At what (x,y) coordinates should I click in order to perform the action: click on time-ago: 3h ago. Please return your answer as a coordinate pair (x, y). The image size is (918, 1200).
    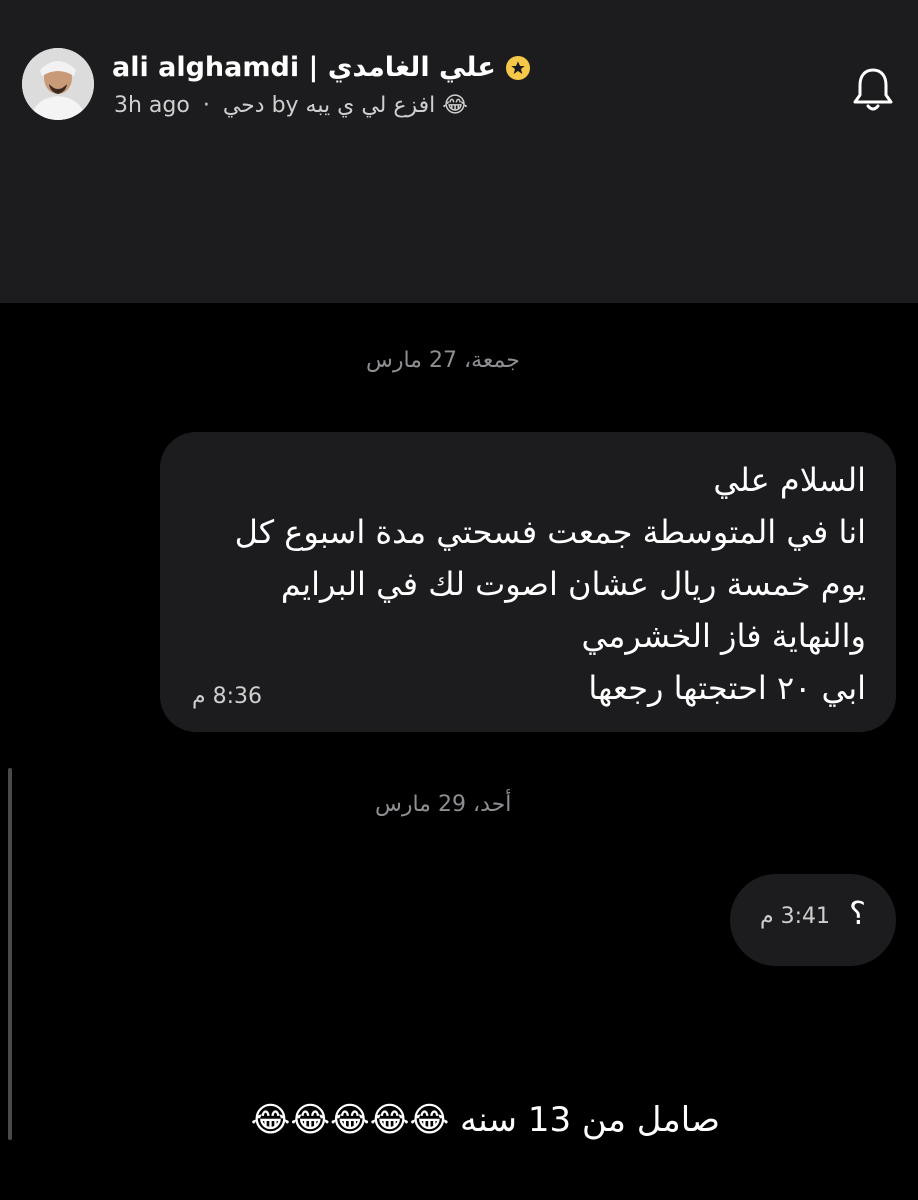
    Looking at the image, I should click on (152, 105).